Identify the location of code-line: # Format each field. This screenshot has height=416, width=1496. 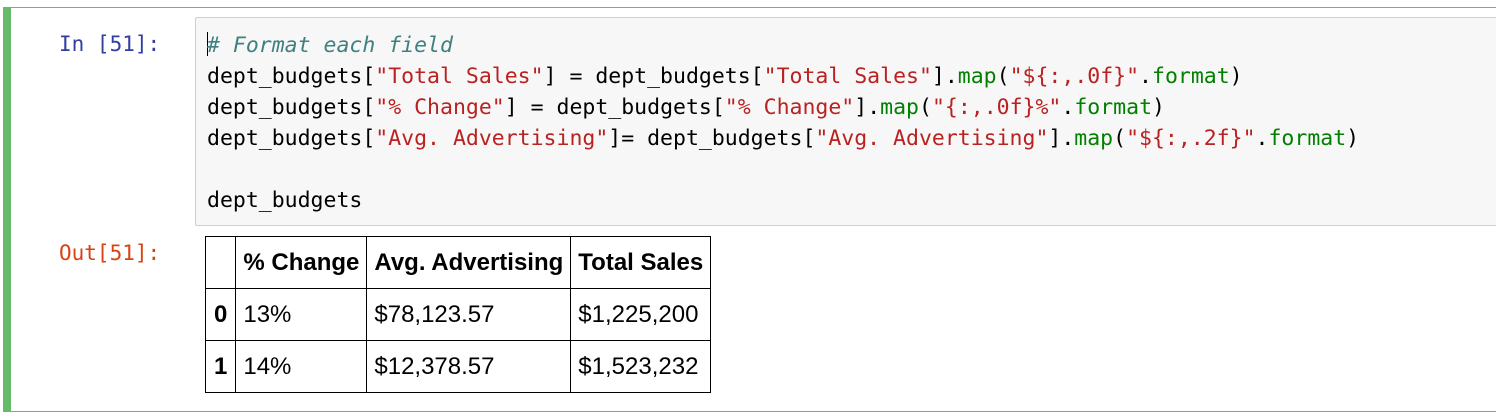
(783, 45).